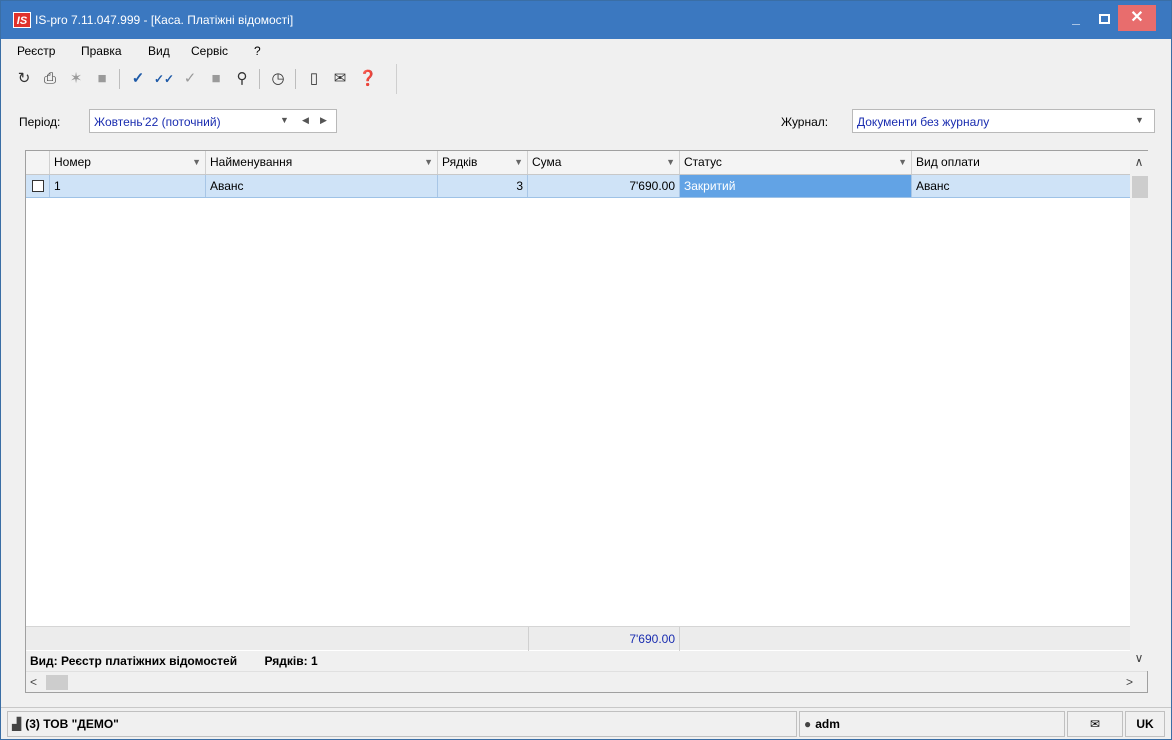 The width and height of the screenshot is (1172, 740). What do you see at coordinates (33, 682) in the screenshot?
I see `chevron-left-icon: <` at bounding box center [33, 682].